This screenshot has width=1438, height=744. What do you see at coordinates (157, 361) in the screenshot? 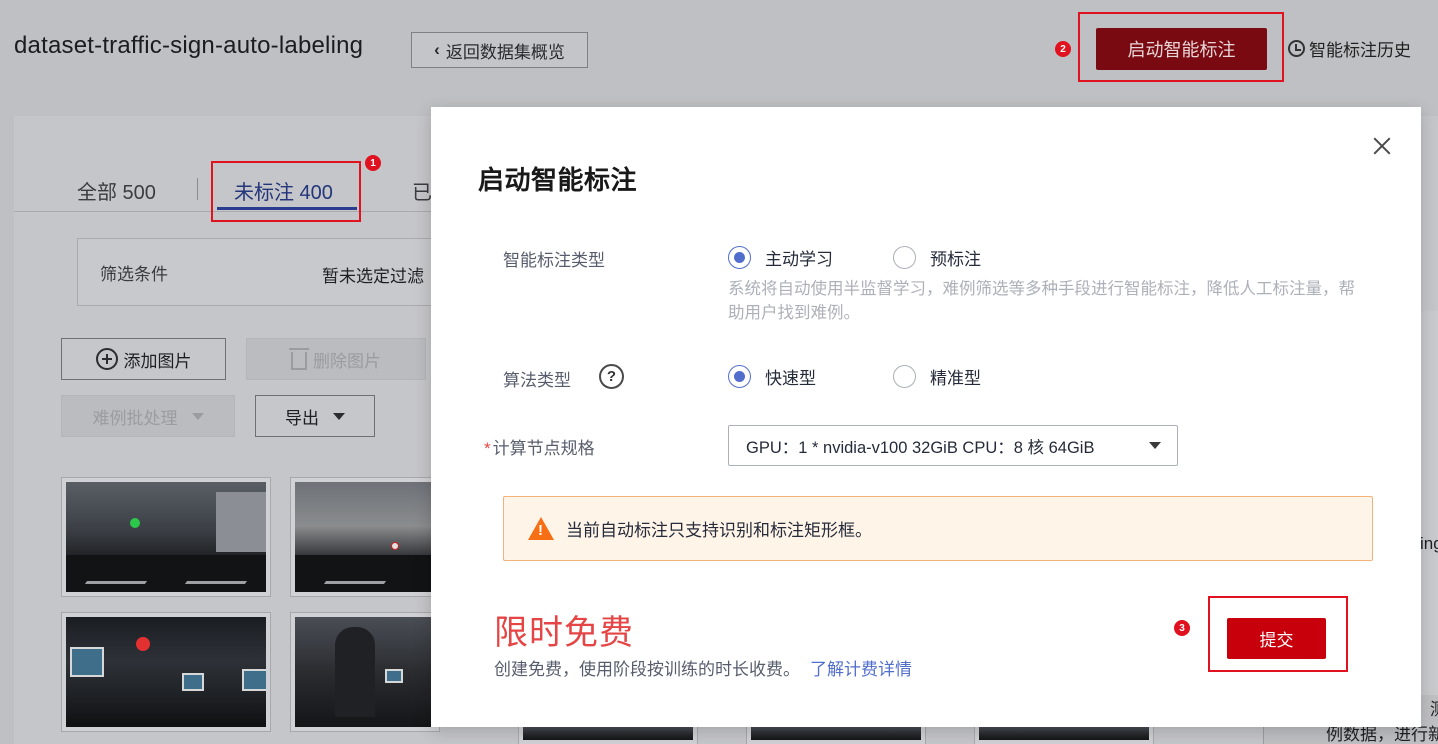
I see `add-images-label: 添加图片` at bounding box center [157, 361].